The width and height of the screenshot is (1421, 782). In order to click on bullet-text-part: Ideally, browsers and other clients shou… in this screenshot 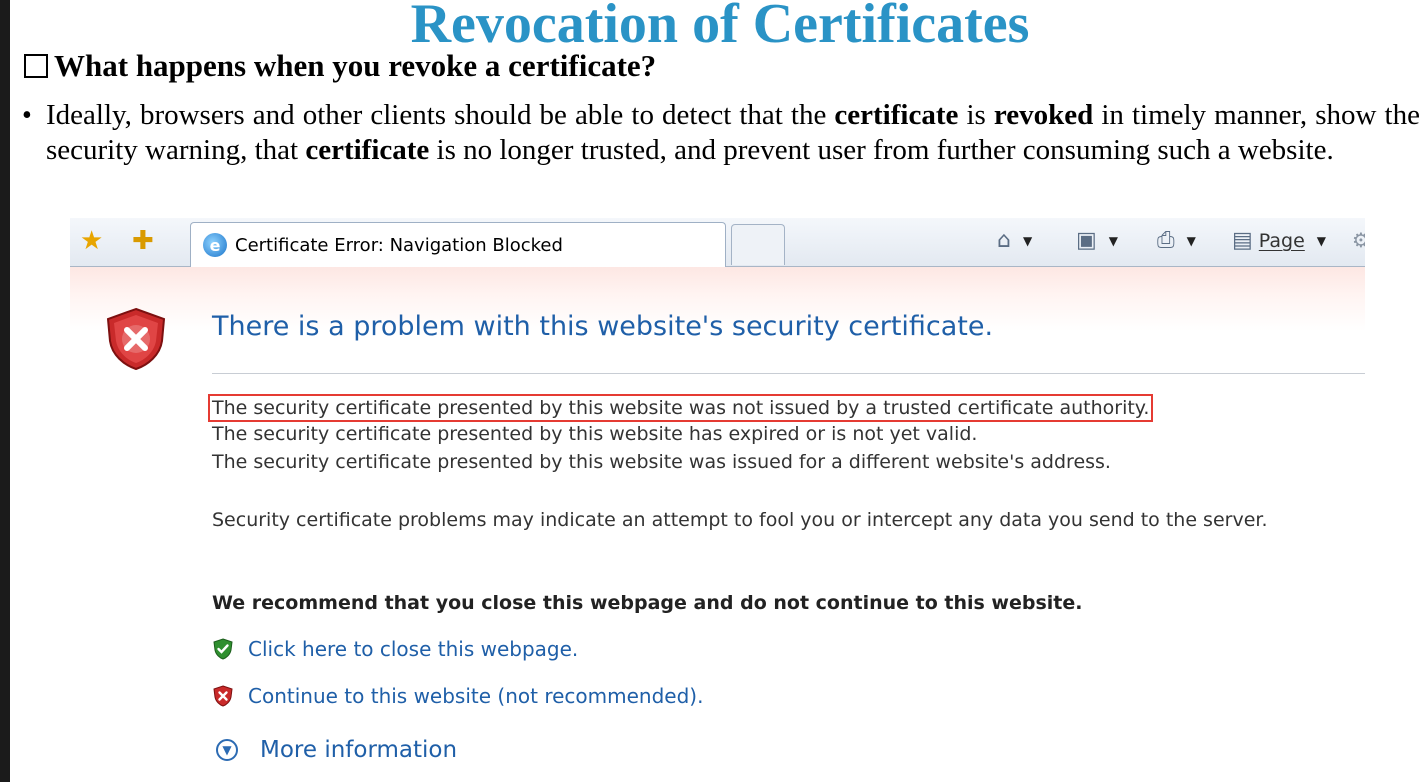, I will do `click(440, 115)`.